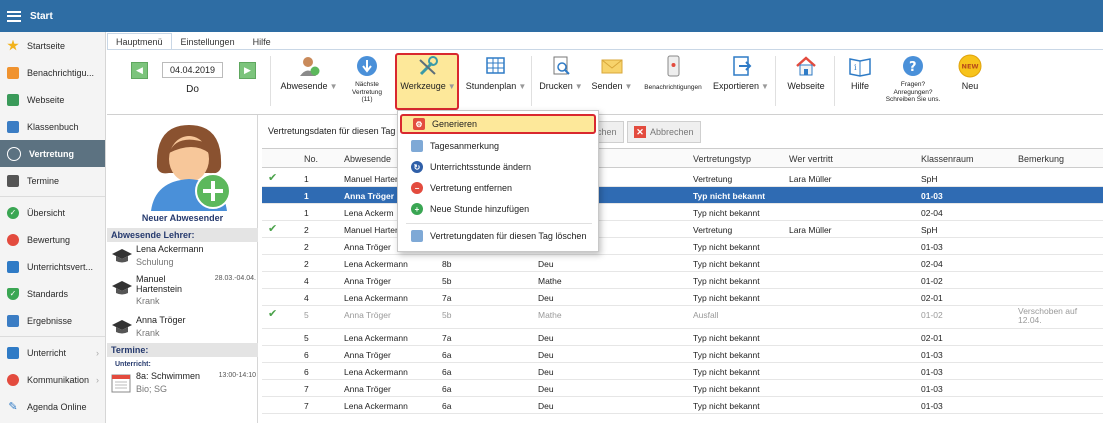 The image size is (1103, 423). Describe the element at coordinates (722, 159) in the screenshot. I see `col-vertretungstyp: Vertretungstyp` at that location.